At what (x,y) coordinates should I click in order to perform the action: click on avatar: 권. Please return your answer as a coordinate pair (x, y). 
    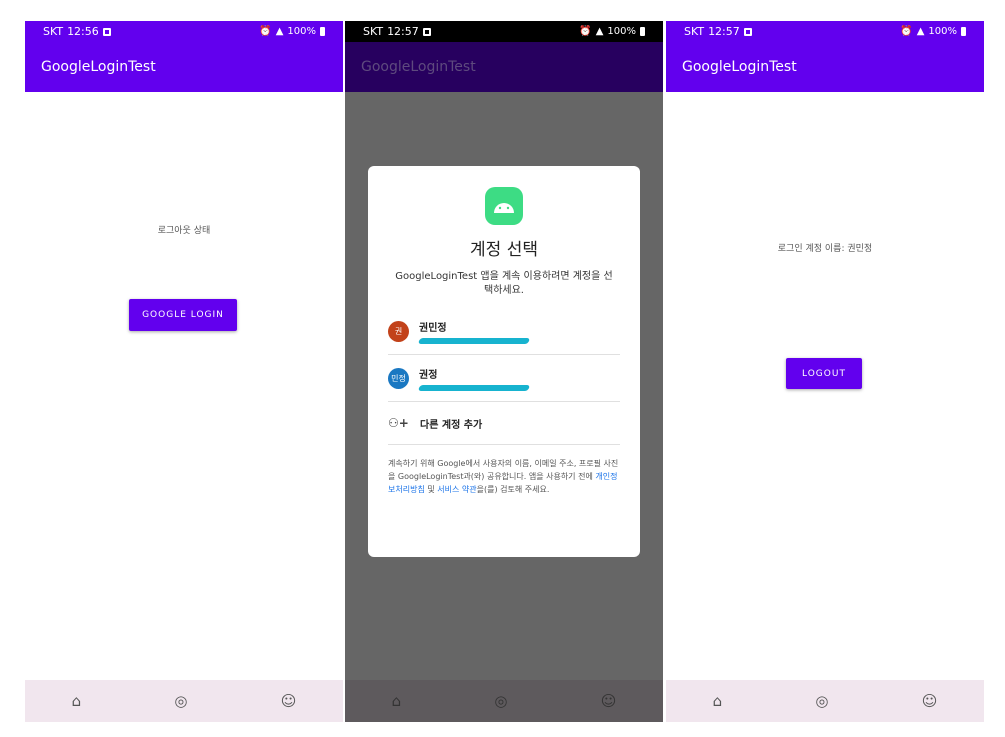
    Looking at the image, I should click on (398, 331).